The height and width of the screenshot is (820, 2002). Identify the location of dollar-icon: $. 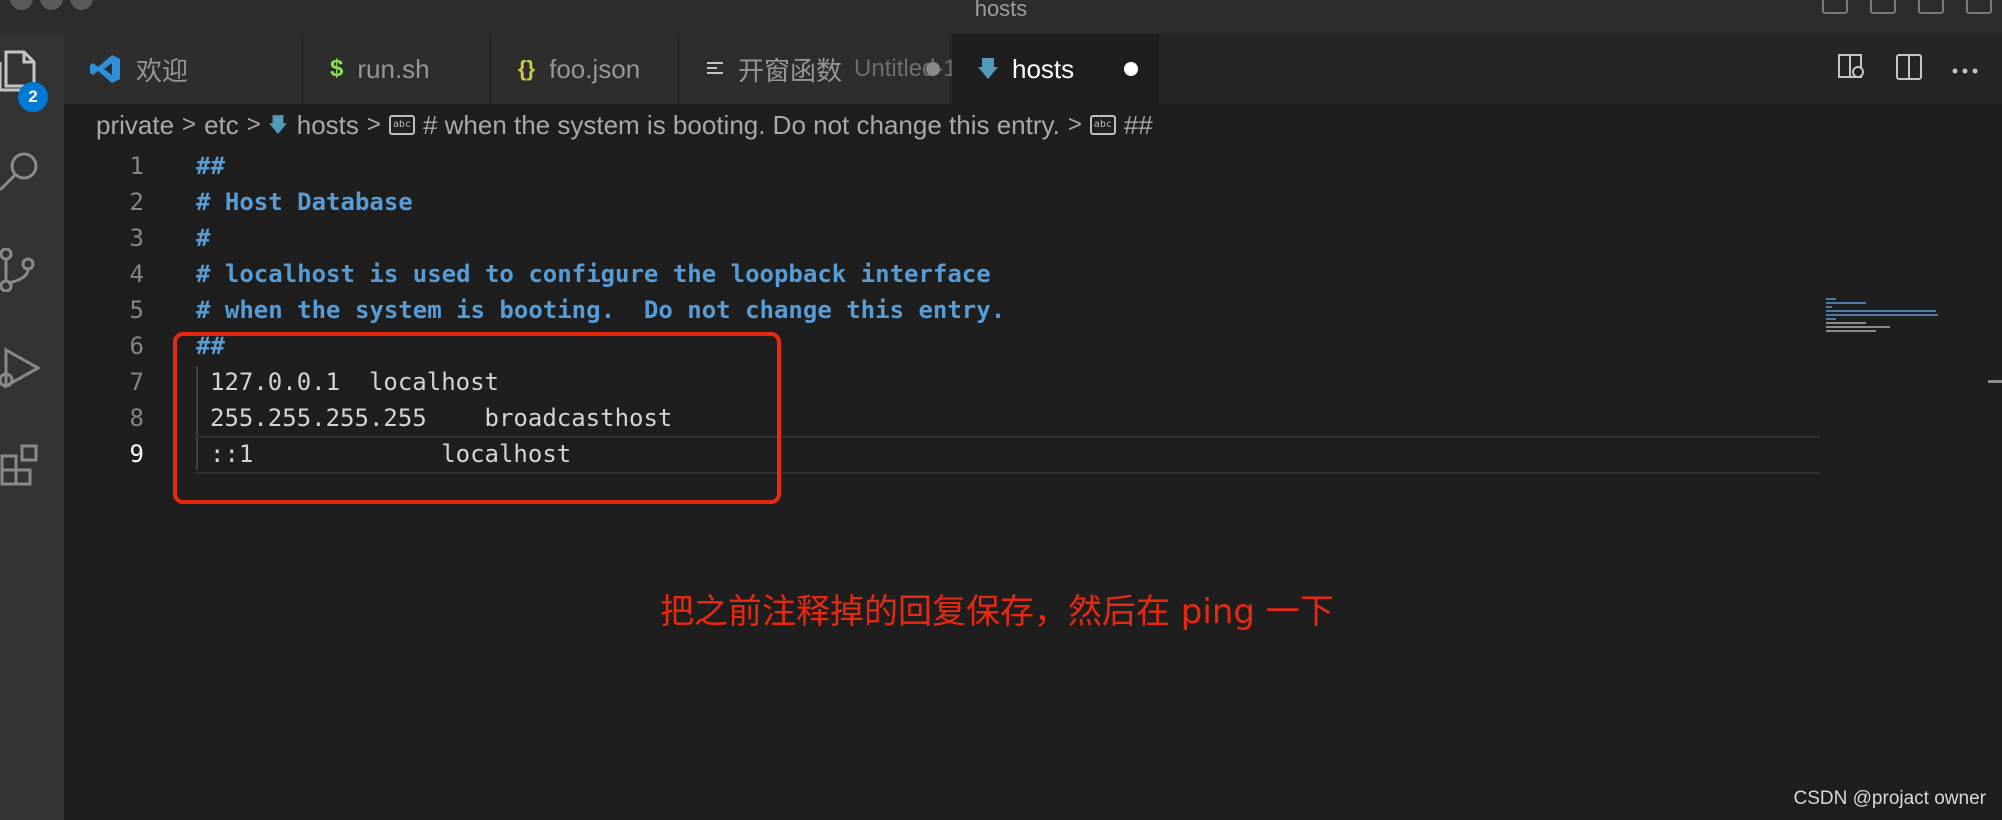
(337, 68).